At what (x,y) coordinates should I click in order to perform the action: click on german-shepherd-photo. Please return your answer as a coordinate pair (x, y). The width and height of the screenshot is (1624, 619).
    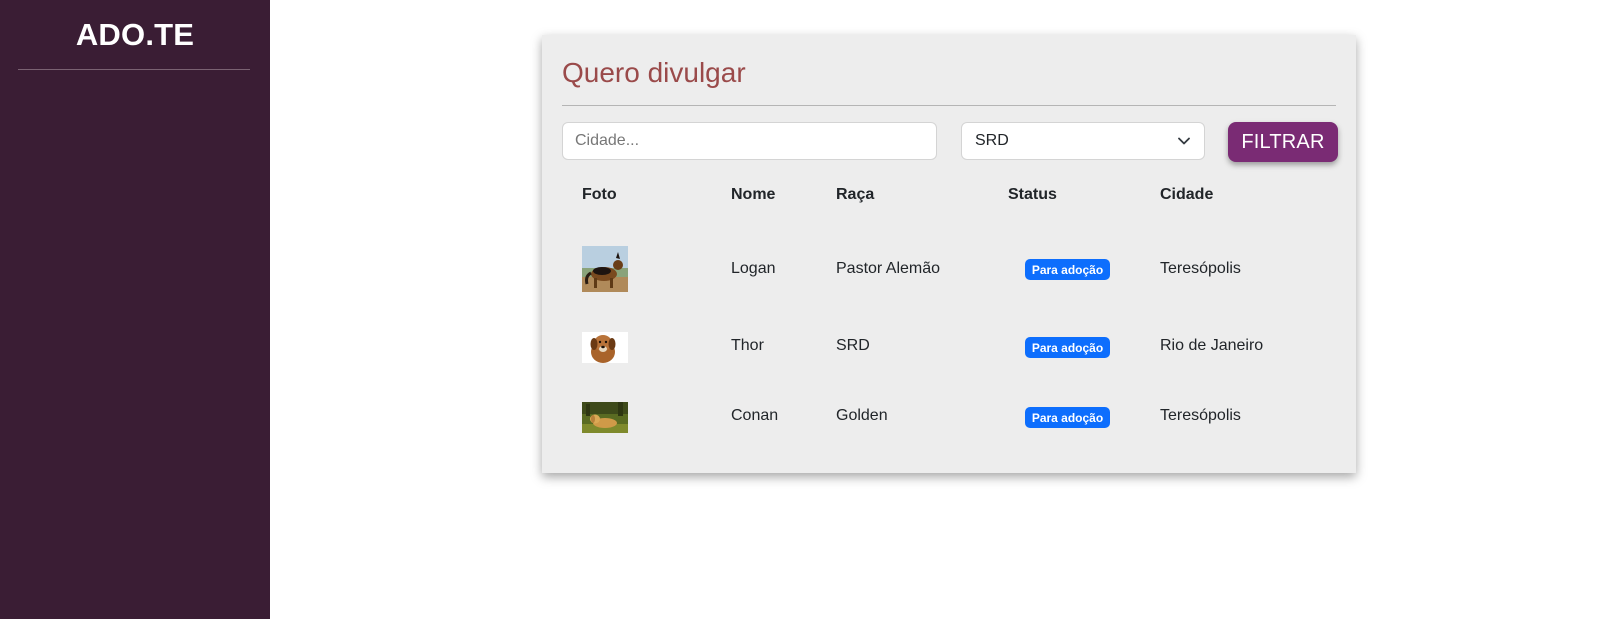
    Looking at the image, I should click on (605, 269).